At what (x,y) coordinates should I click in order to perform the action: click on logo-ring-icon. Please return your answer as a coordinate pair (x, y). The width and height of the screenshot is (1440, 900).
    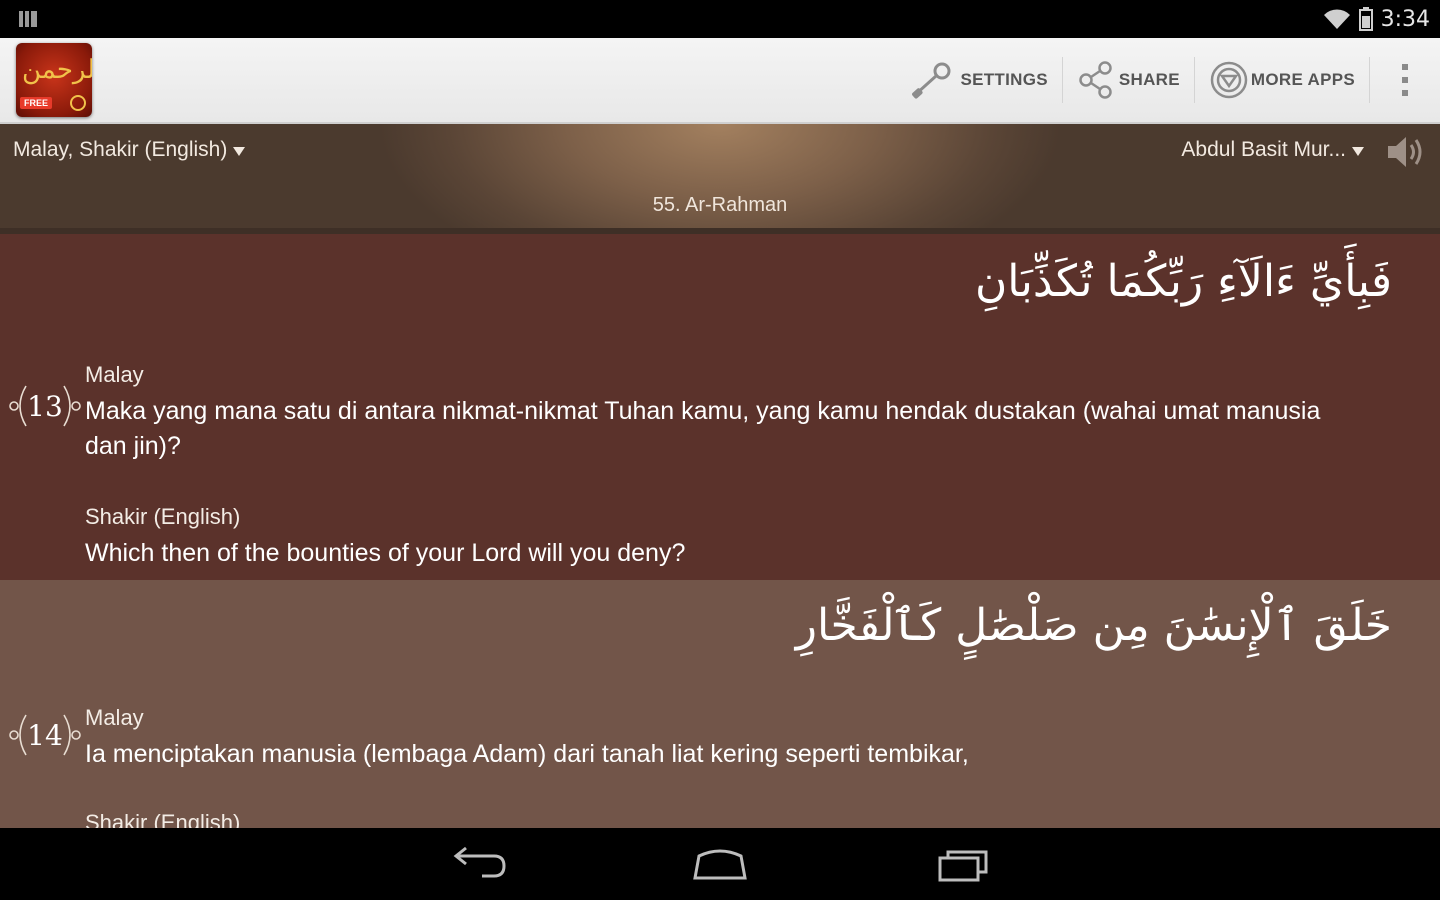
    Looking at the image, I should click on (78, 103).